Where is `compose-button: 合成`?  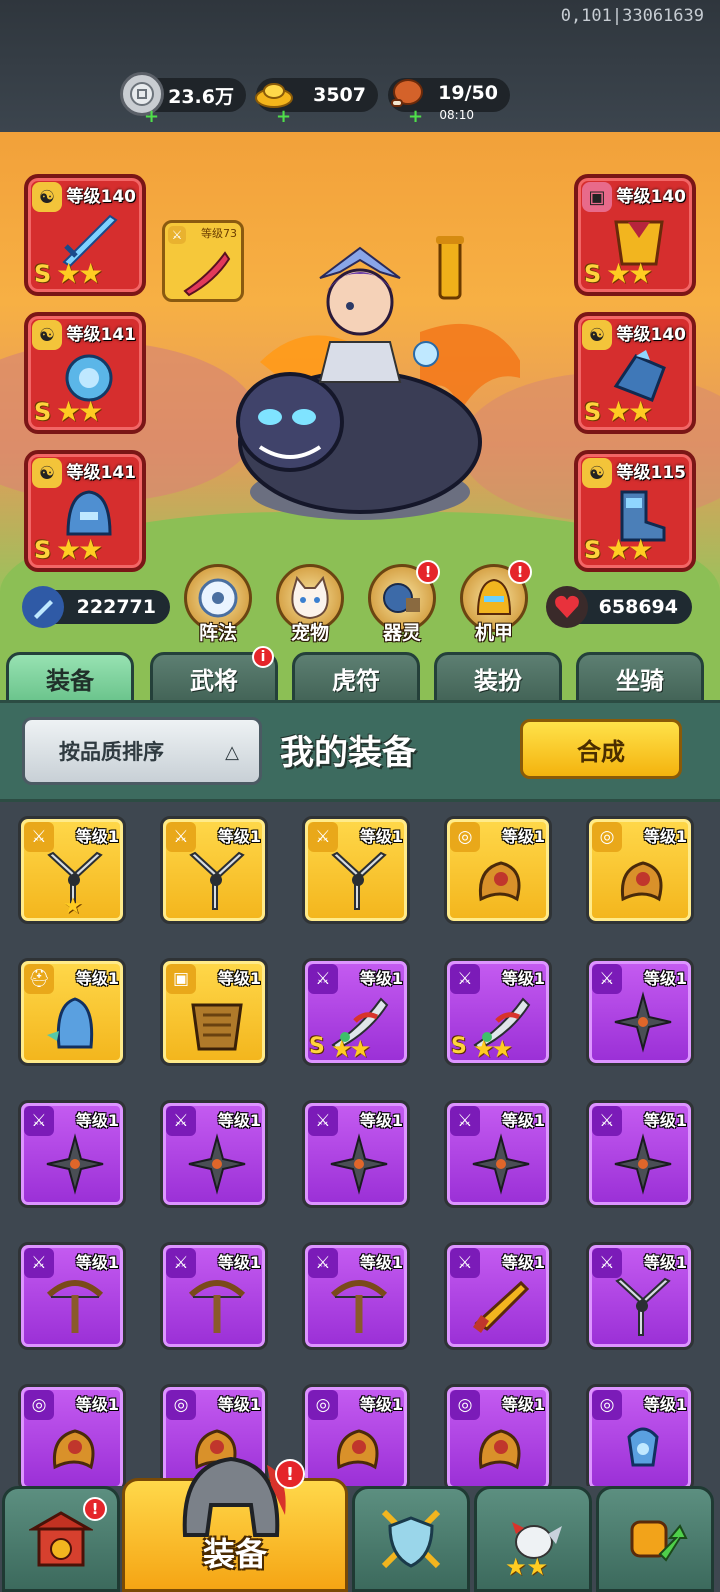 compose-button: 合成 is located at coordinates (601, 749).